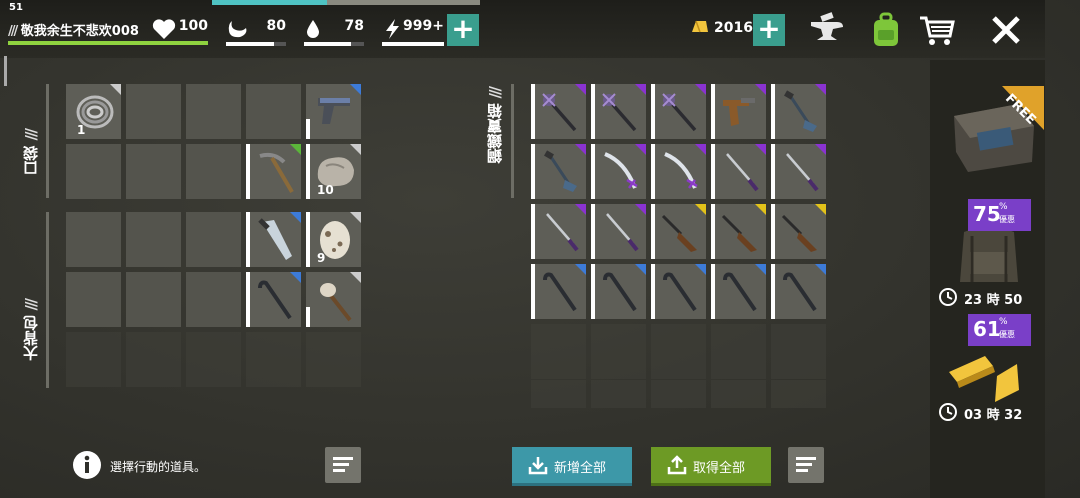 The image size is (1080, 498). What do you see at coordinates (73, 29) in the screenshot?
I see `player-name: /// 敬我余生不悲欢008` at bounding box center [73, 29].